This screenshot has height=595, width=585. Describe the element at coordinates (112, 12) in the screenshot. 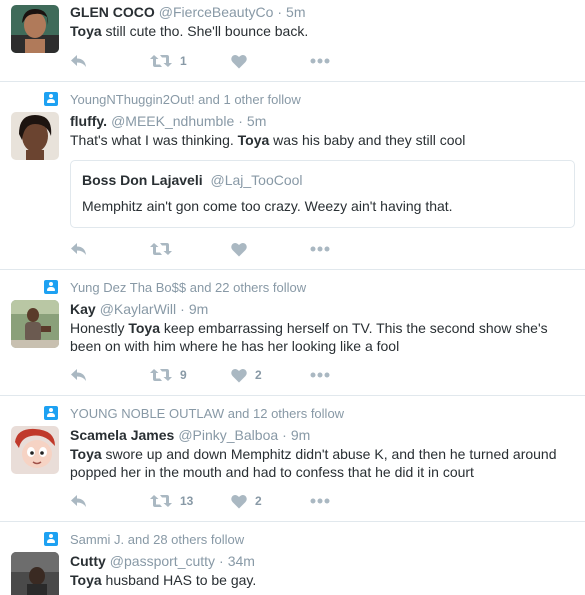

I see `display-name: GLEN COCO` at that location.